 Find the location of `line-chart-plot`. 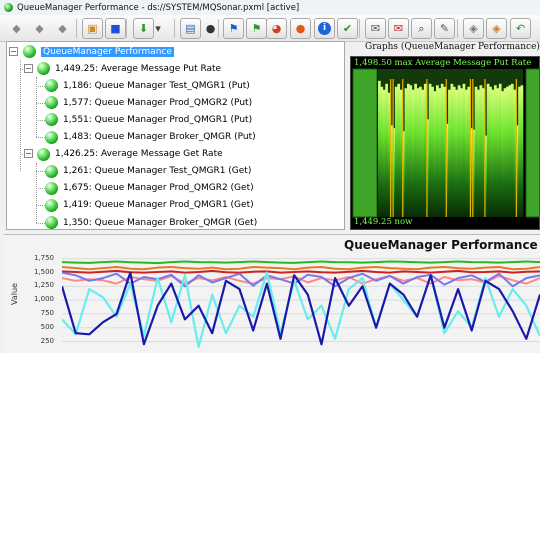

line-chart-plot is located at coordinates (301, 303).